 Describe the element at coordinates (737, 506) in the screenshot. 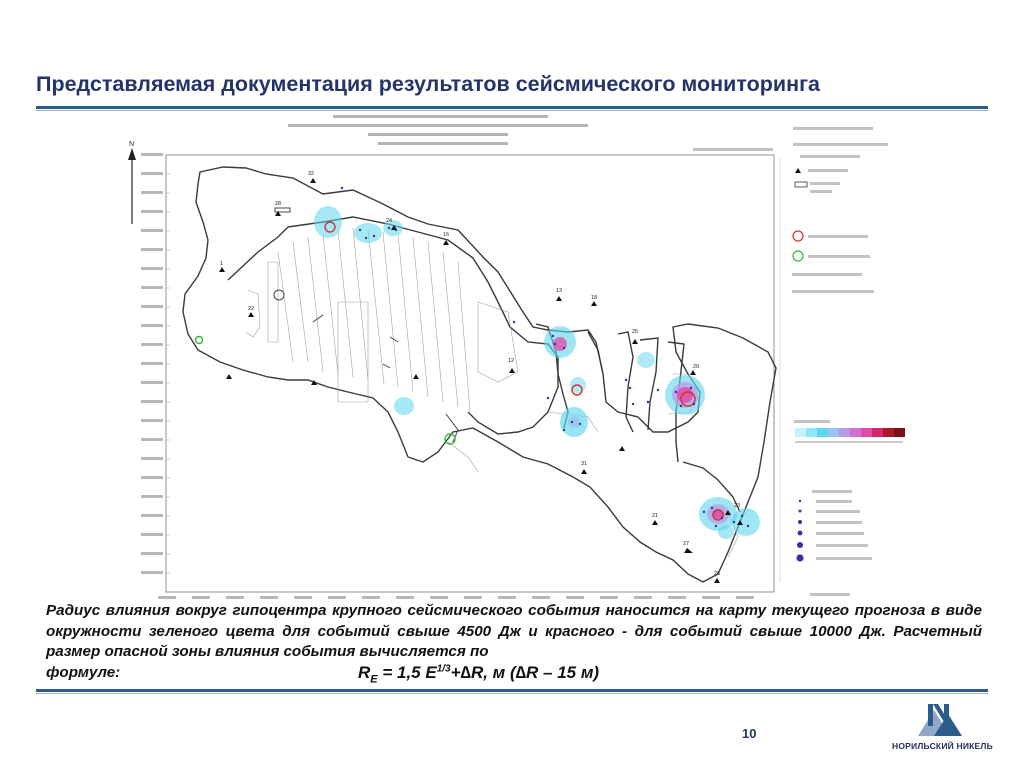

I see `svg-text: 23` at that location.